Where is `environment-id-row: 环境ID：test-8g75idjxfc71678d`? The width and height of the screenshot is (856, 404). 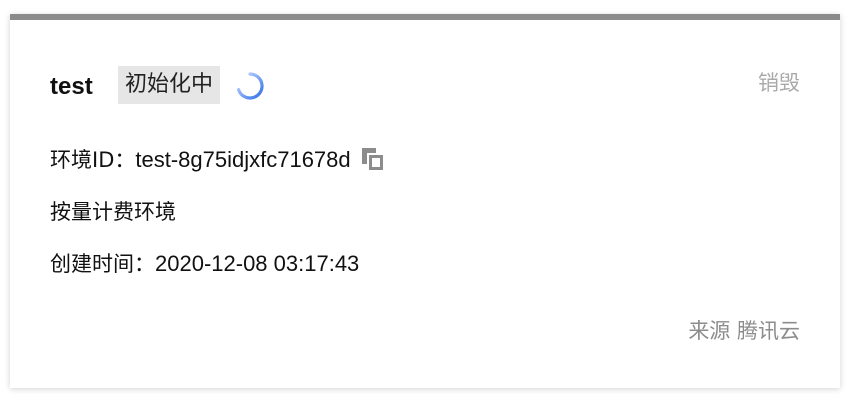
environment-id-row: 环境ID：test-8g75idjxfc71678d is located at coordinates (217, 160).